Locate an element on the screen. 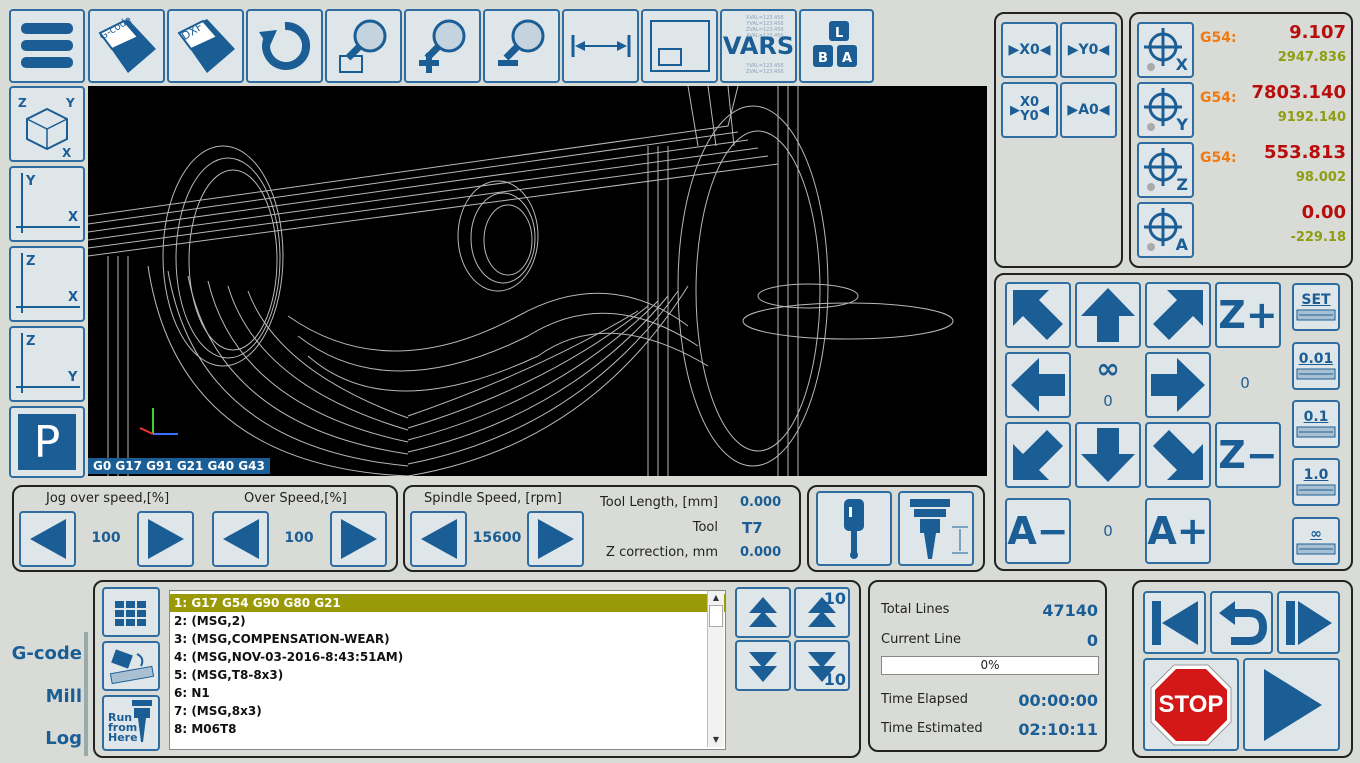 The width and height of the screenshot is (1360, 763). block-delete-button is located at coordinates (131, 666).